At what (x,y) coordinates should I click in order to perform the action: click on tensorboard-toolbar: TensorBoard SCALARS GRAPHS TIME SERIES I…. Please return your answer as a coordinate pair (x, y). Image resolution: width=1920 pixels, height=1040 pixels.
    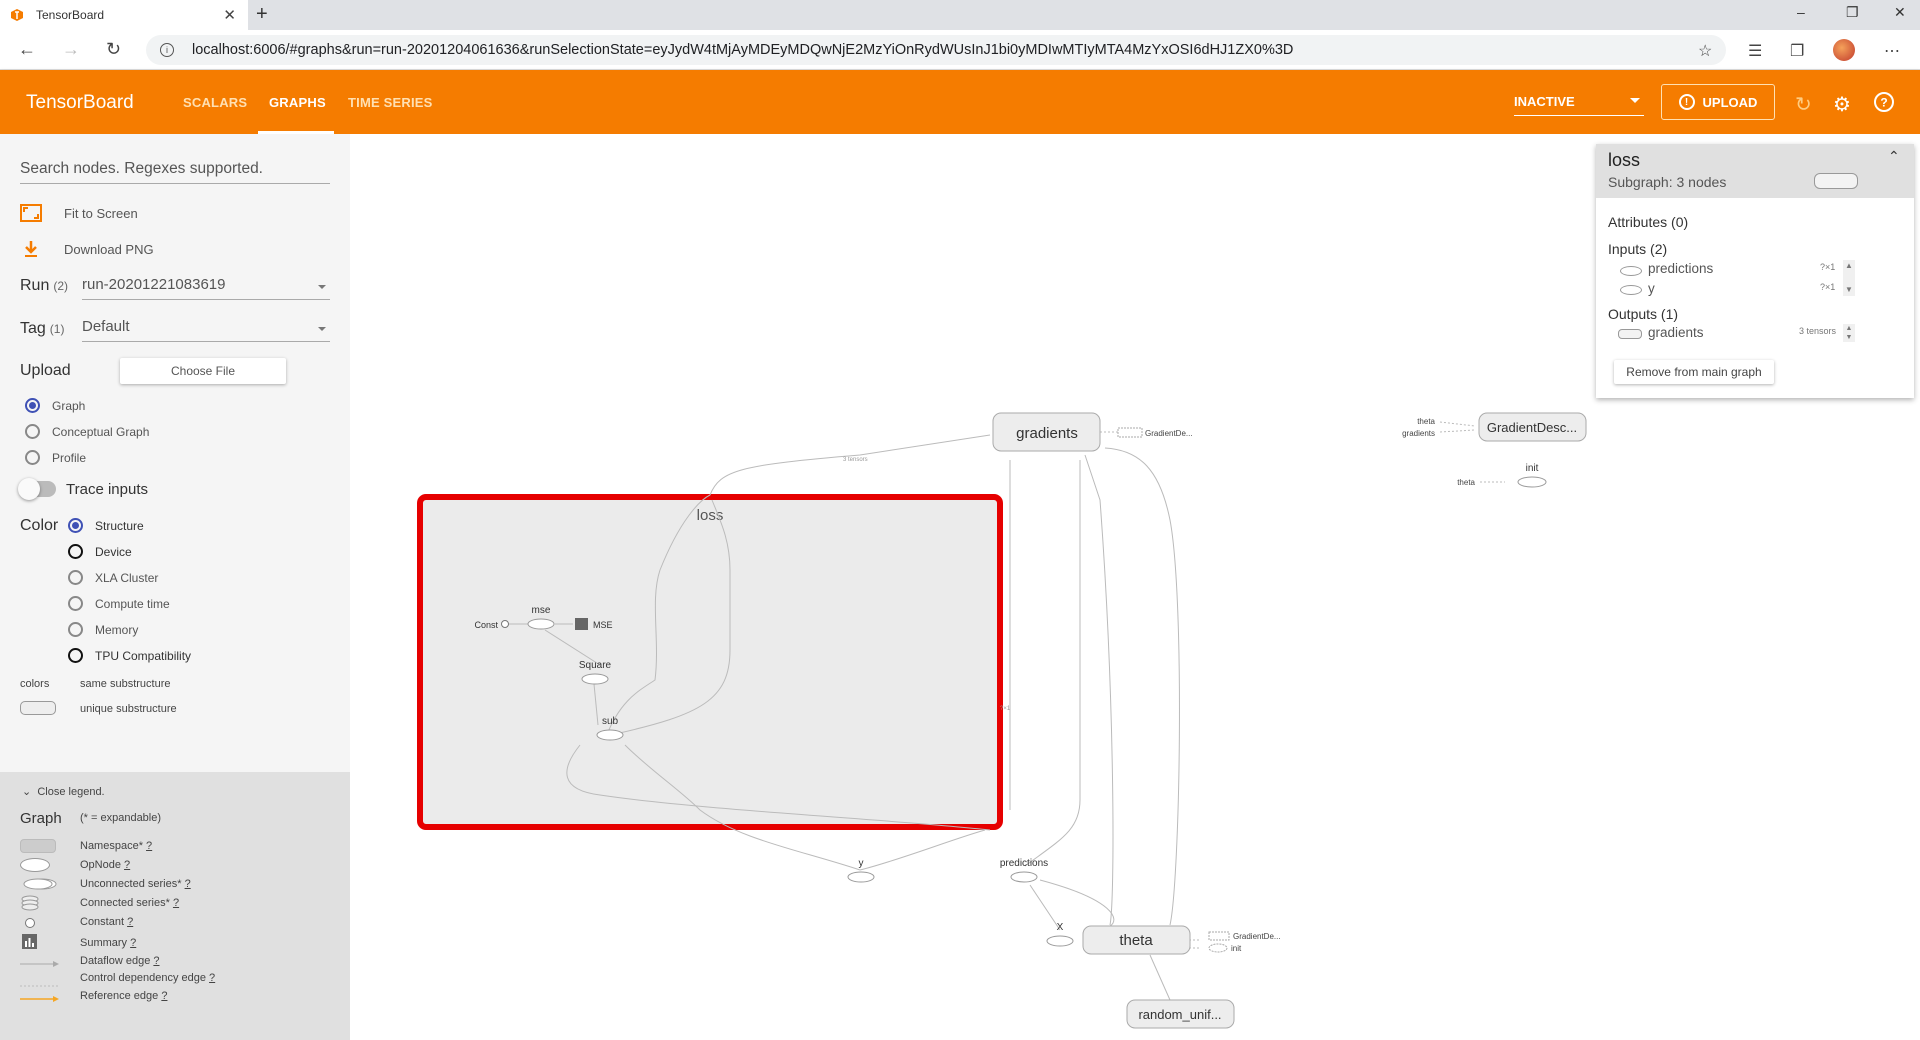
    Looking at the image, I should click on (960, 102).